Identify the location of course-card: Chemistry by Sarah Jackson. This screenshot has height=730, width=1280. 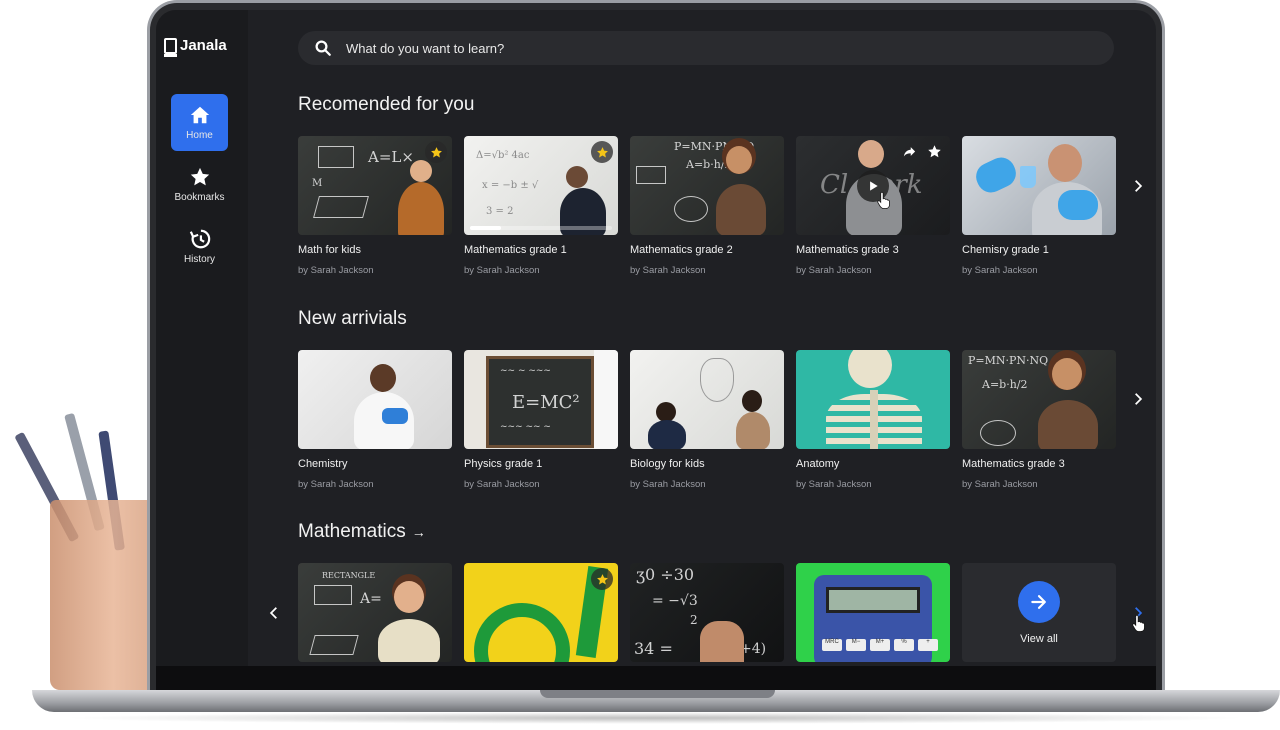
(375, 420).